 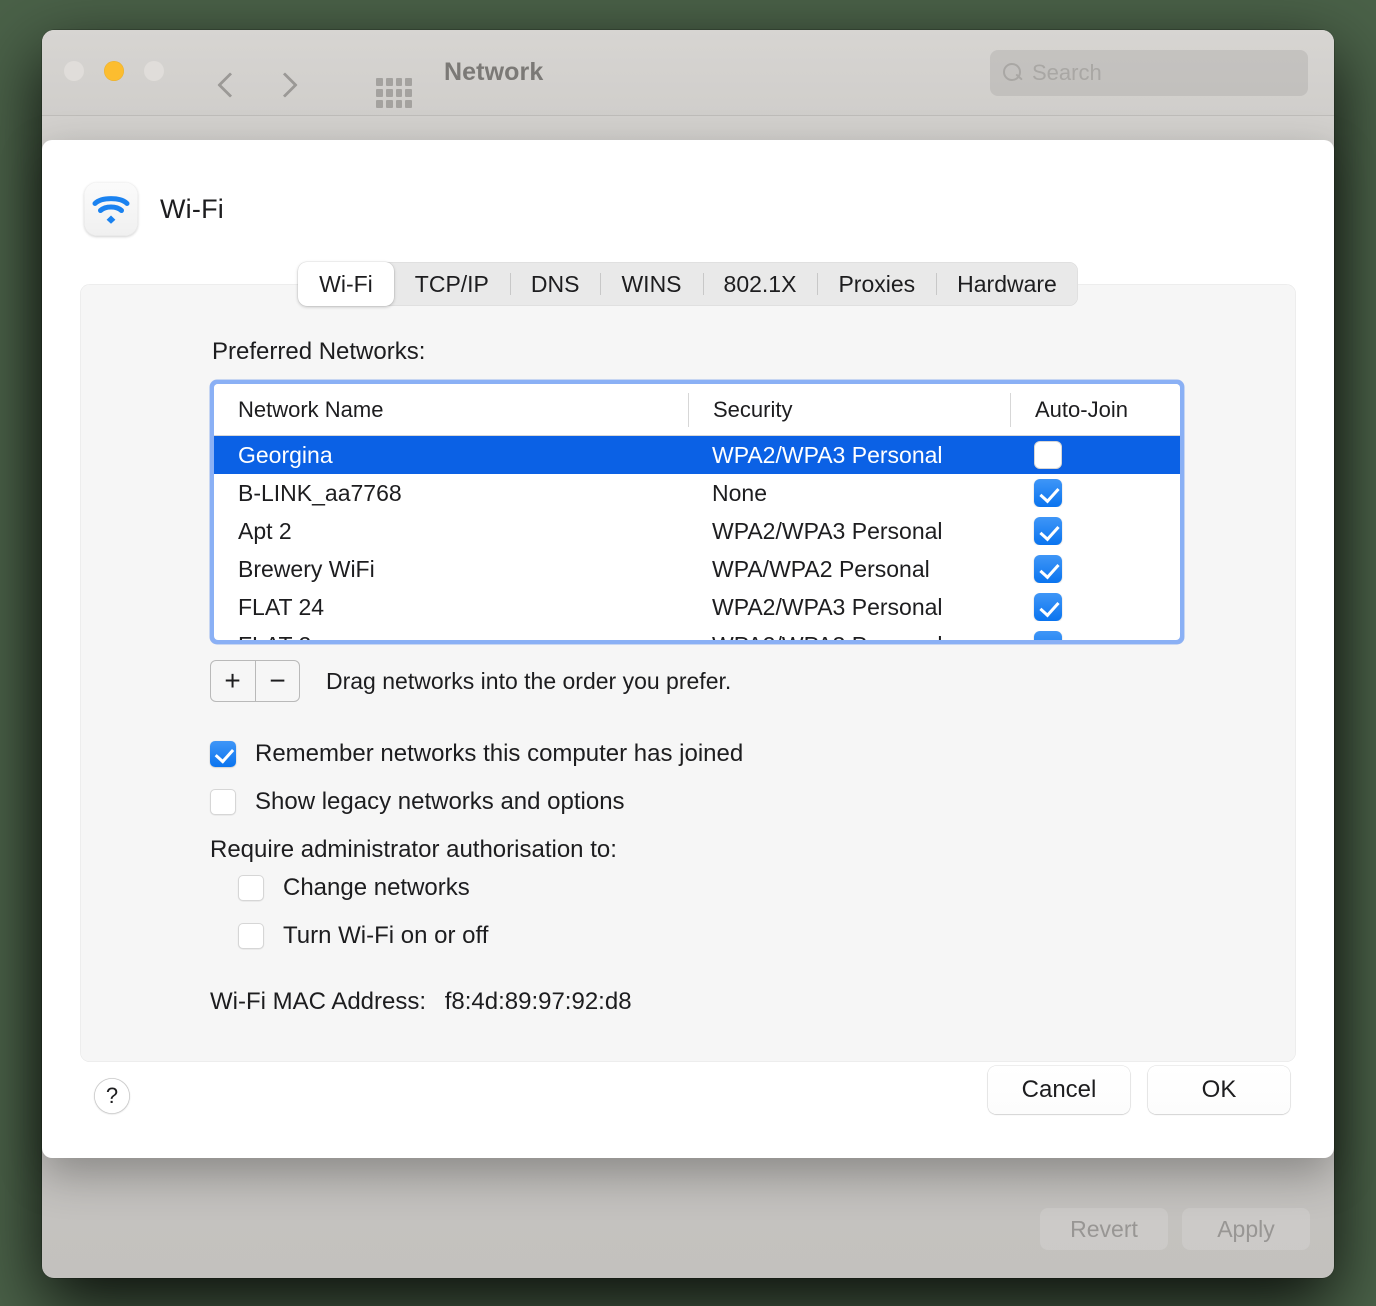 I want to click on show-legacy-label: Show legacy networks and options, so click(x=440, y=801).